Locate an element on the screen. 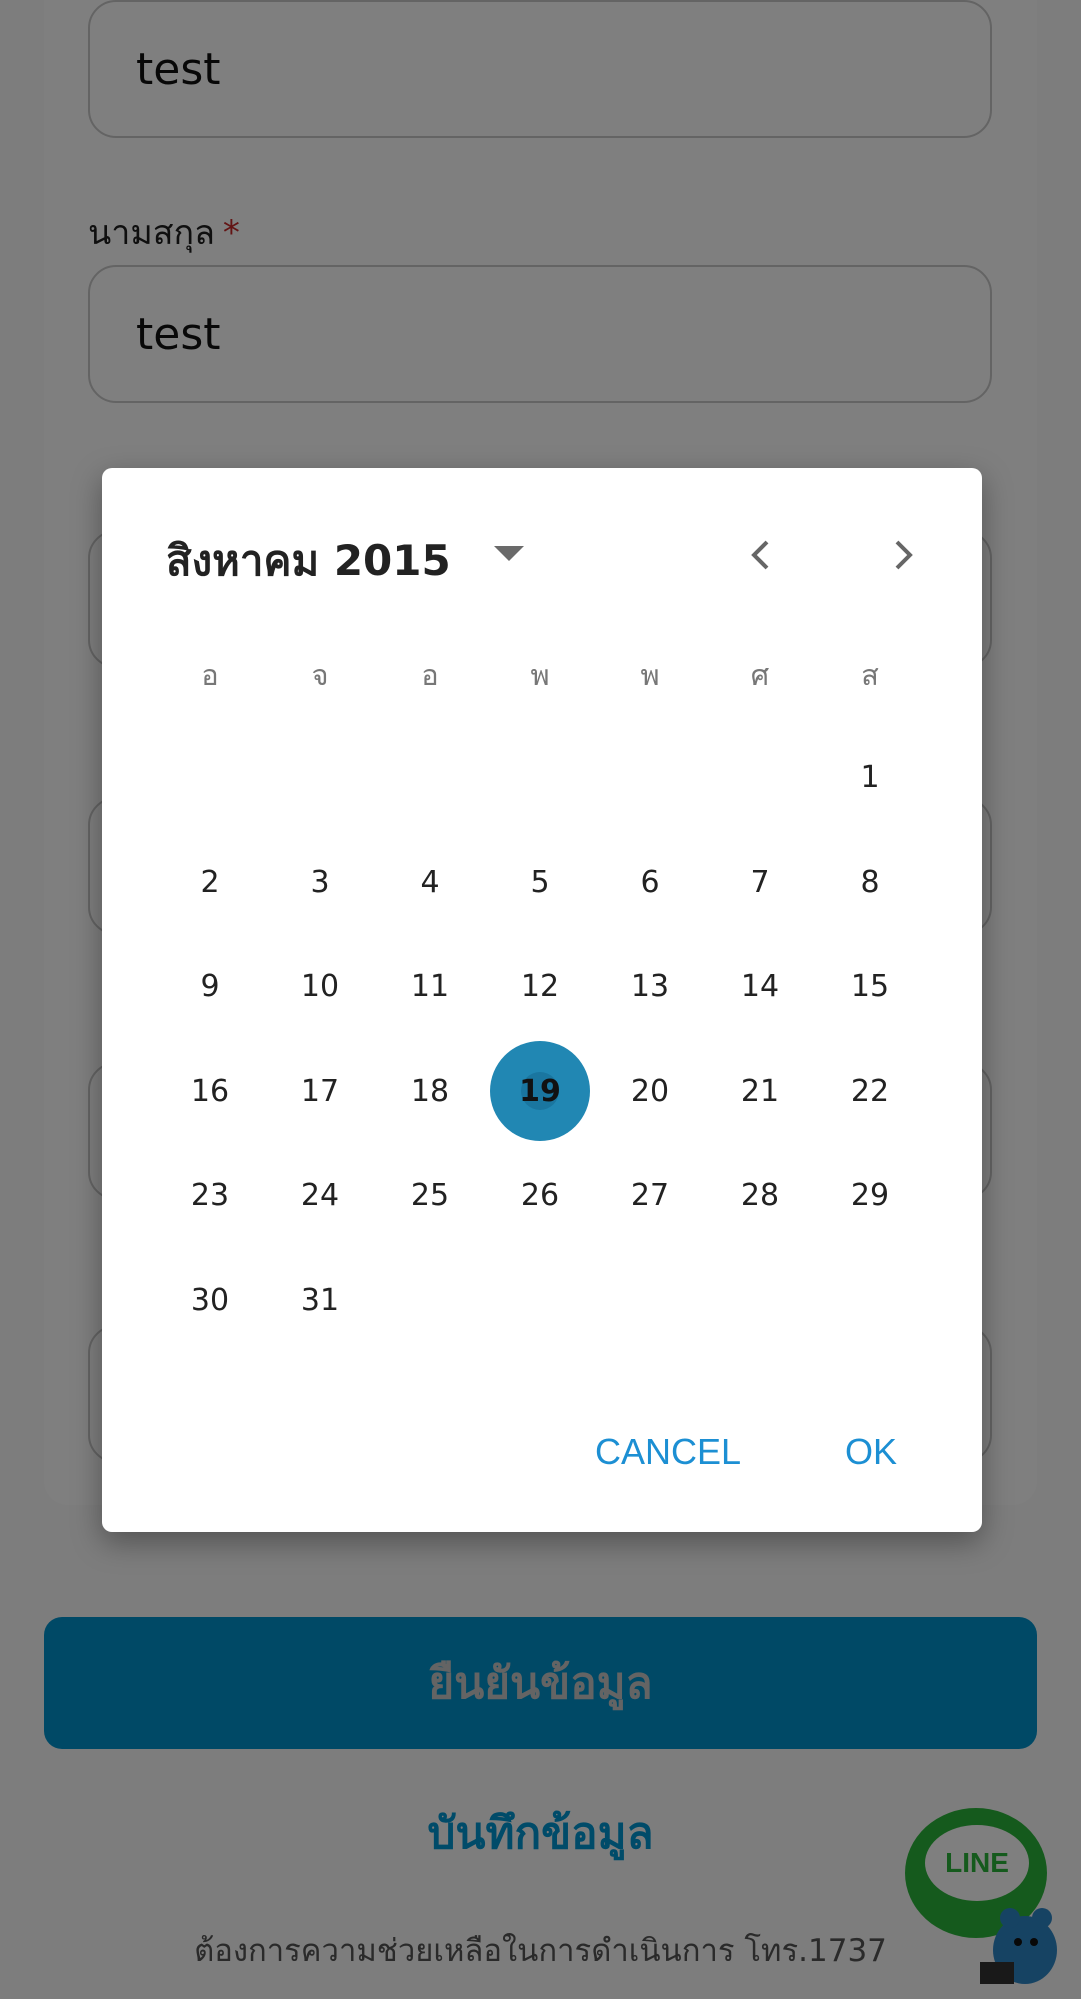 This screenshot has width=1081, height=1999. day-cell: 30 is located at coordinates (210, 1300).